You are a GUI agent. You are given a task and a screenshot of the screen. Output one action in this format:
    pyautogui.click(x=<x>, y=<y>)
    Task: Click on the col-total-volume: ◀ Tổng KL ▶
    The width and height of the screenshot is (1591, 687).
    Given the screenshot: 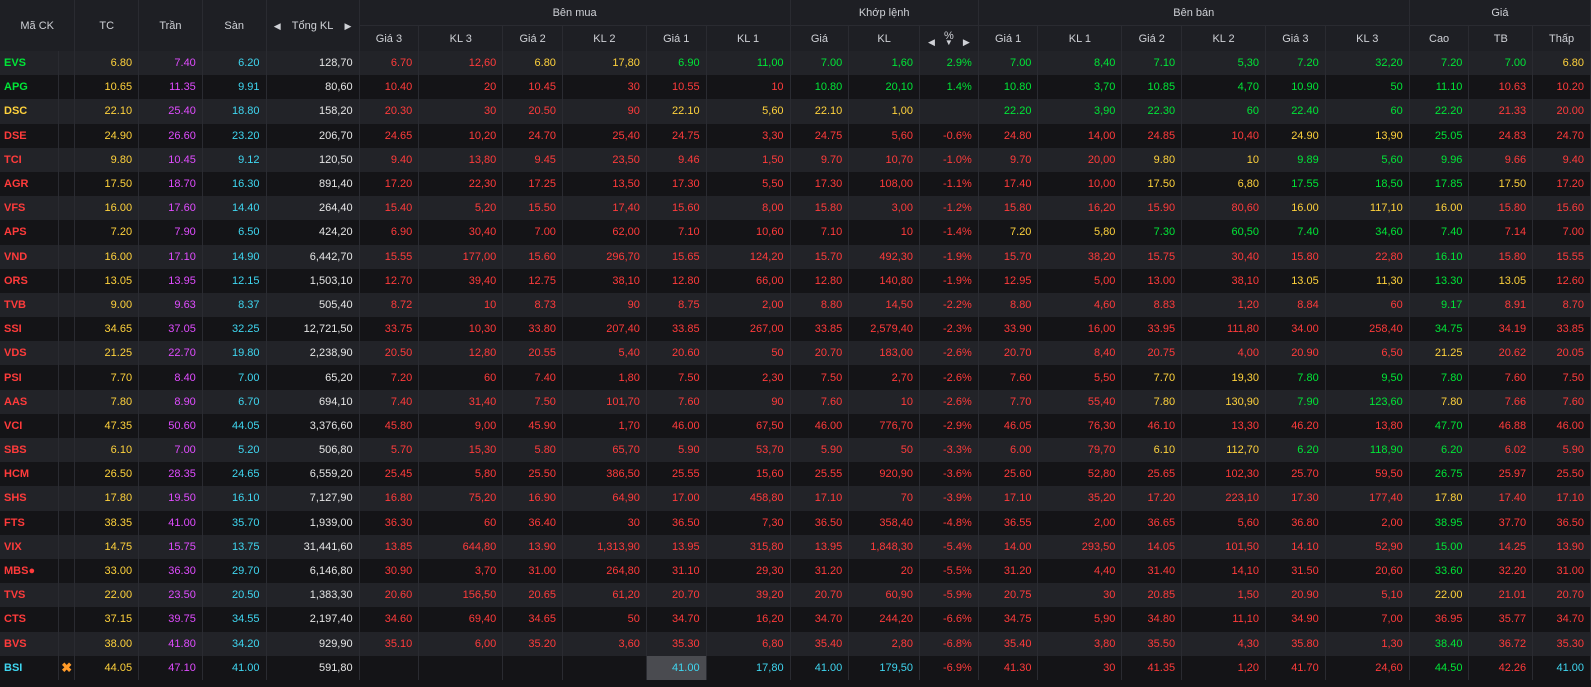 What is the action you would take?
    pyautogui.click(x=313, y=25)
    